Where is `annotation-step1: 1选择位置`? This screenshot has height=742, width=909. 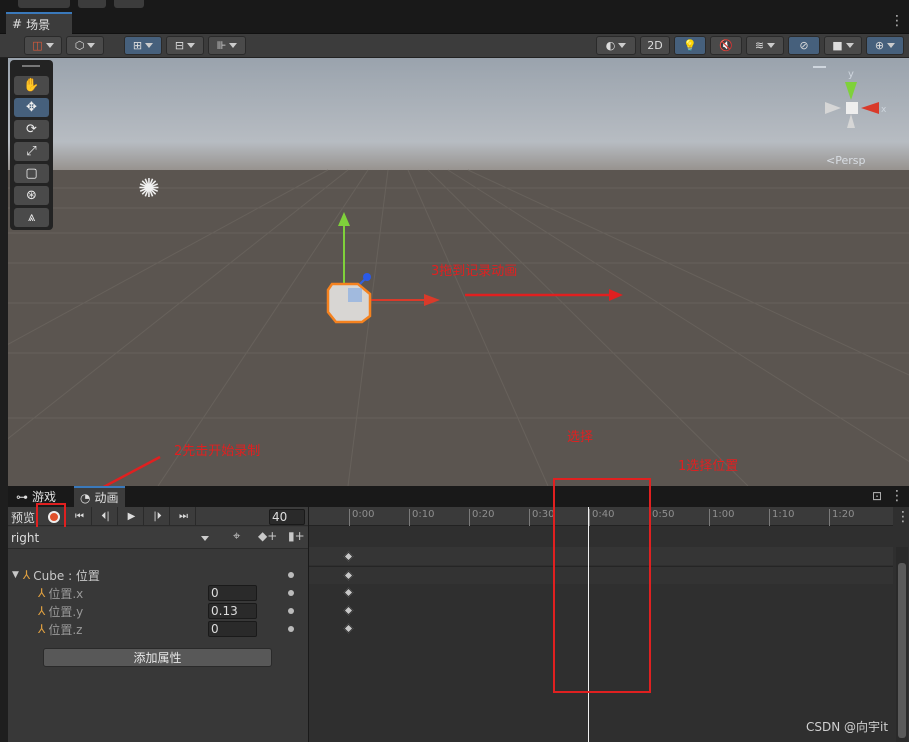
annotation-step1: 1选择位置 is located at coordinates (708, 466).